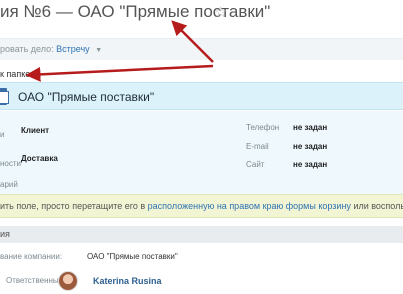  Describe the element at coordinates (31, 256) in the screenshot. I see `company-name-label: вание компании:` at that location.